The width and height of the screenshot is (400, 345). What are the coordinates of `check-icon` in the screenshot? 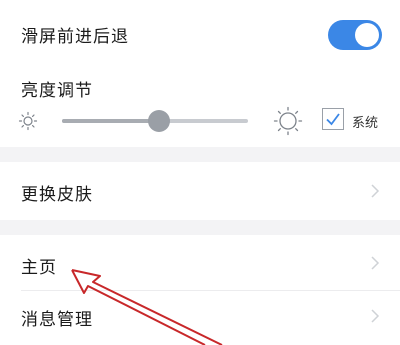 It's located at (333, 119).